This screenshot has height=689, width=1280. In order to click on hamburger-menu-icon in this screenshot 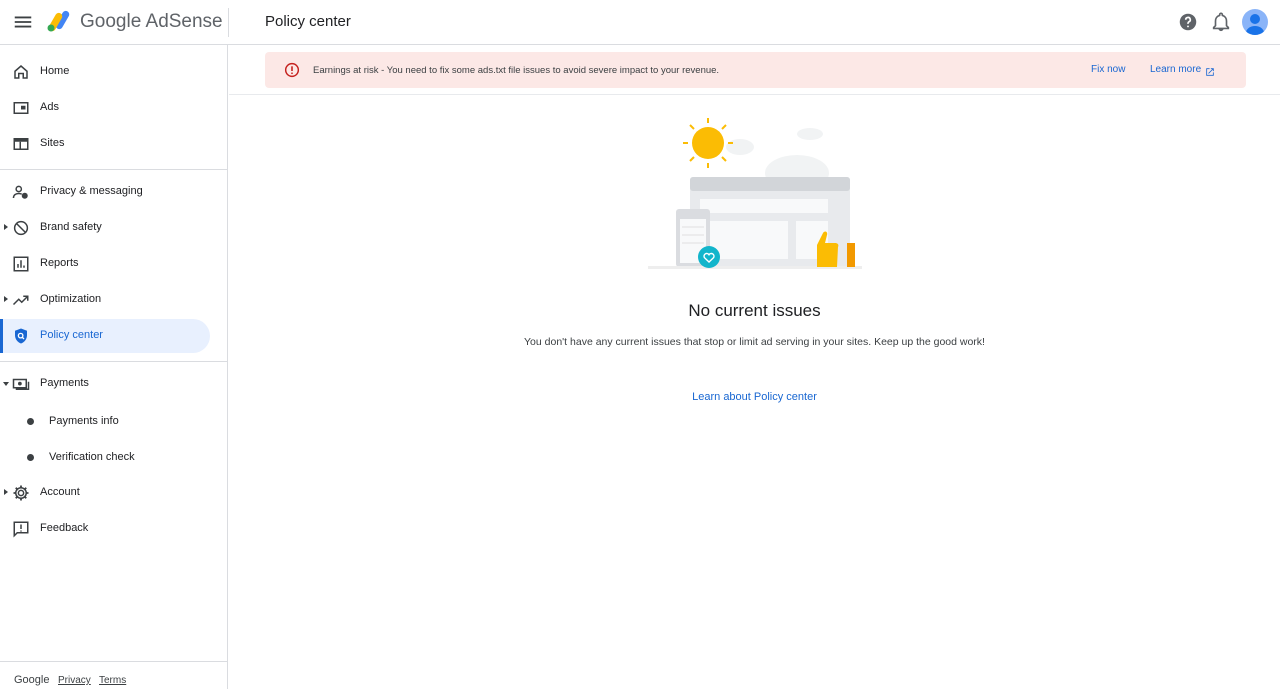, I will do `click(23, 22)`.